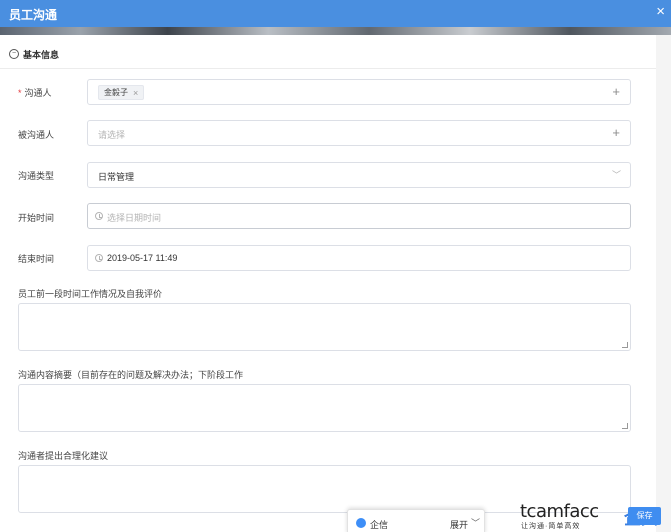 The image size is (671, 532). I want to click on required-mark: *, so click(20, 93).